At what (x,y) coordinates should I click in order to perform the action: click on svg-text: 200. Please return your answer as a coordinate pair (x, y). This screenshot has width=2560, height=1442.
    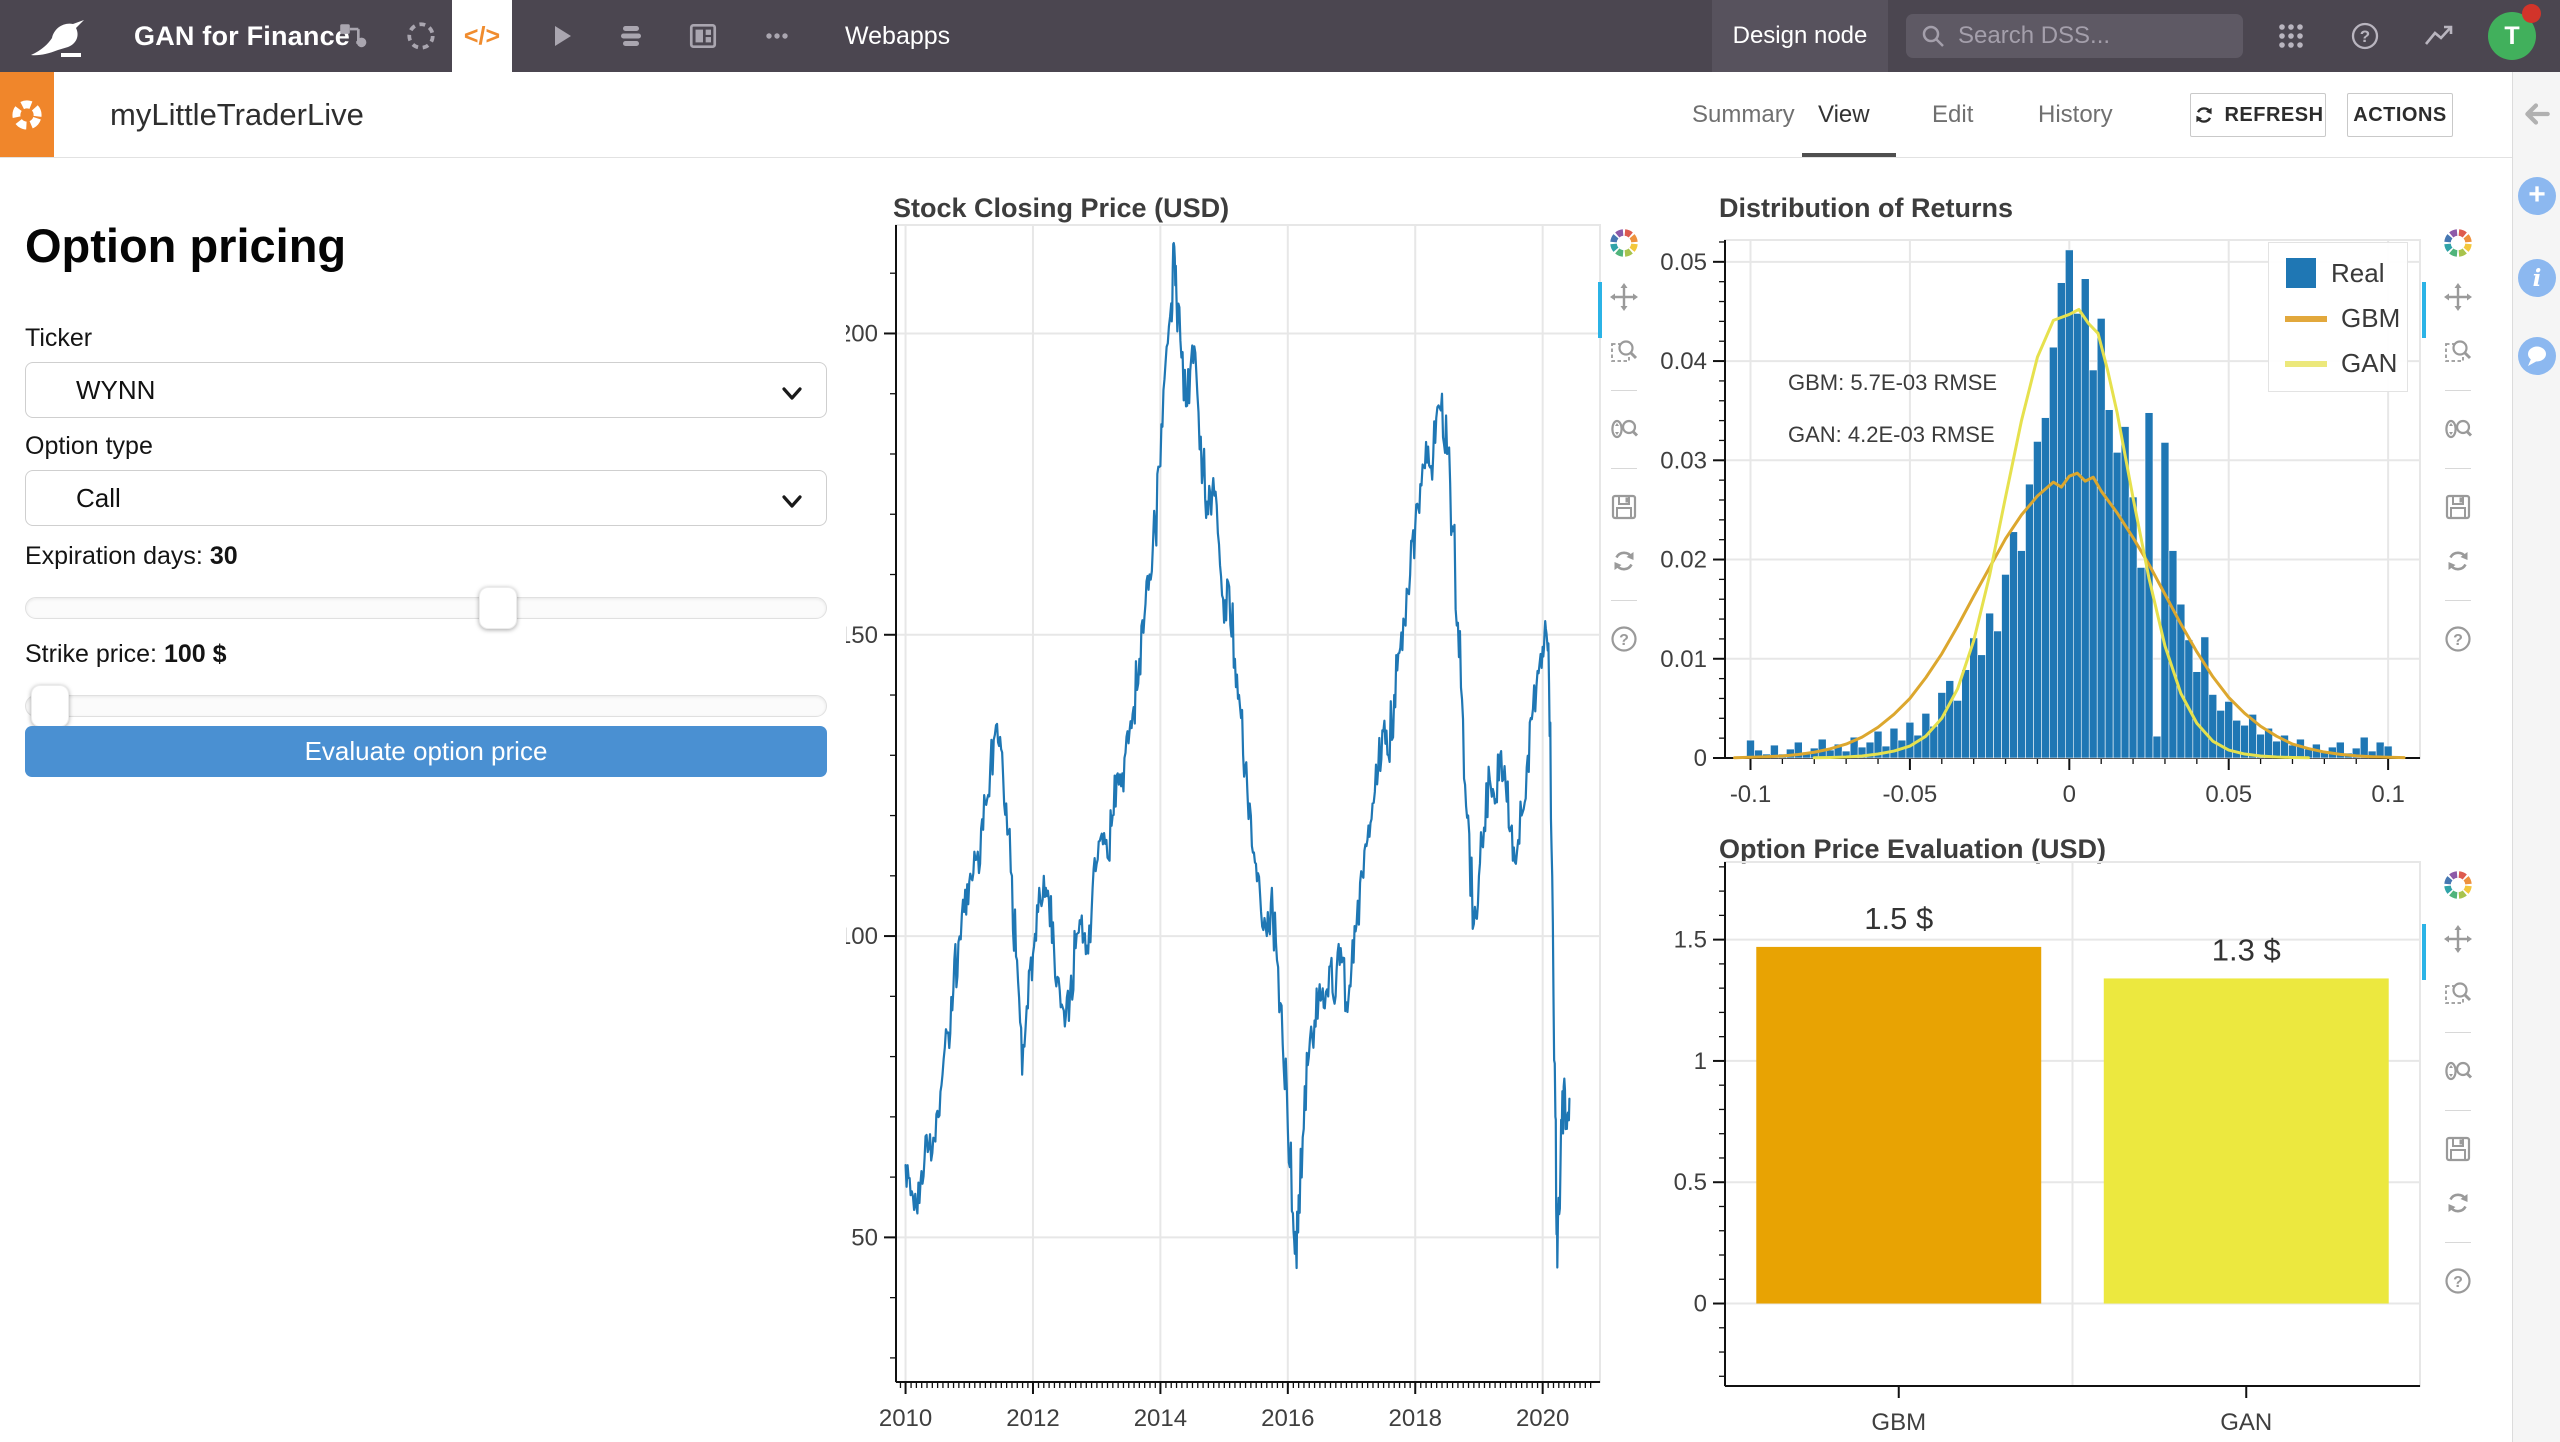
    Looking at the image, I should click on (862, 333).